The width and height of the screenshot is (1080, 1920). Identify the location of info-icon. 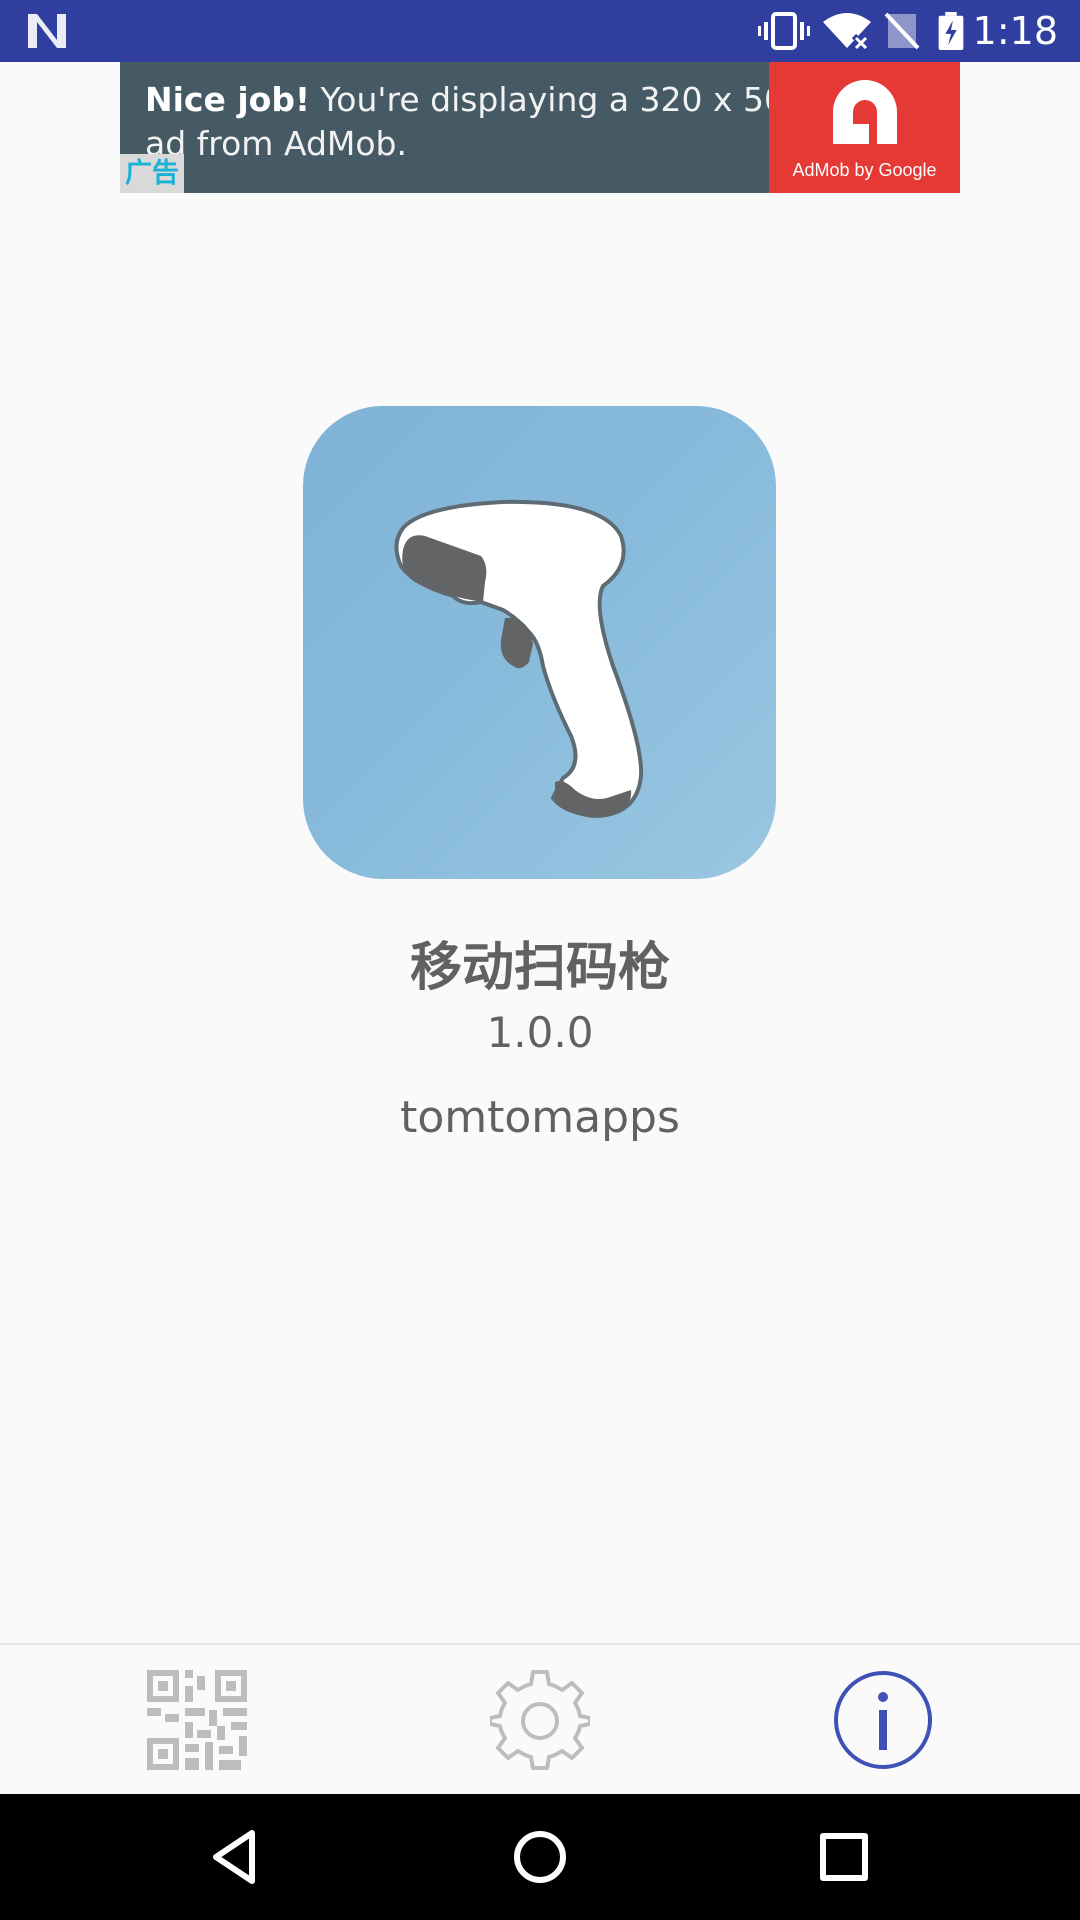
(883, 1720).